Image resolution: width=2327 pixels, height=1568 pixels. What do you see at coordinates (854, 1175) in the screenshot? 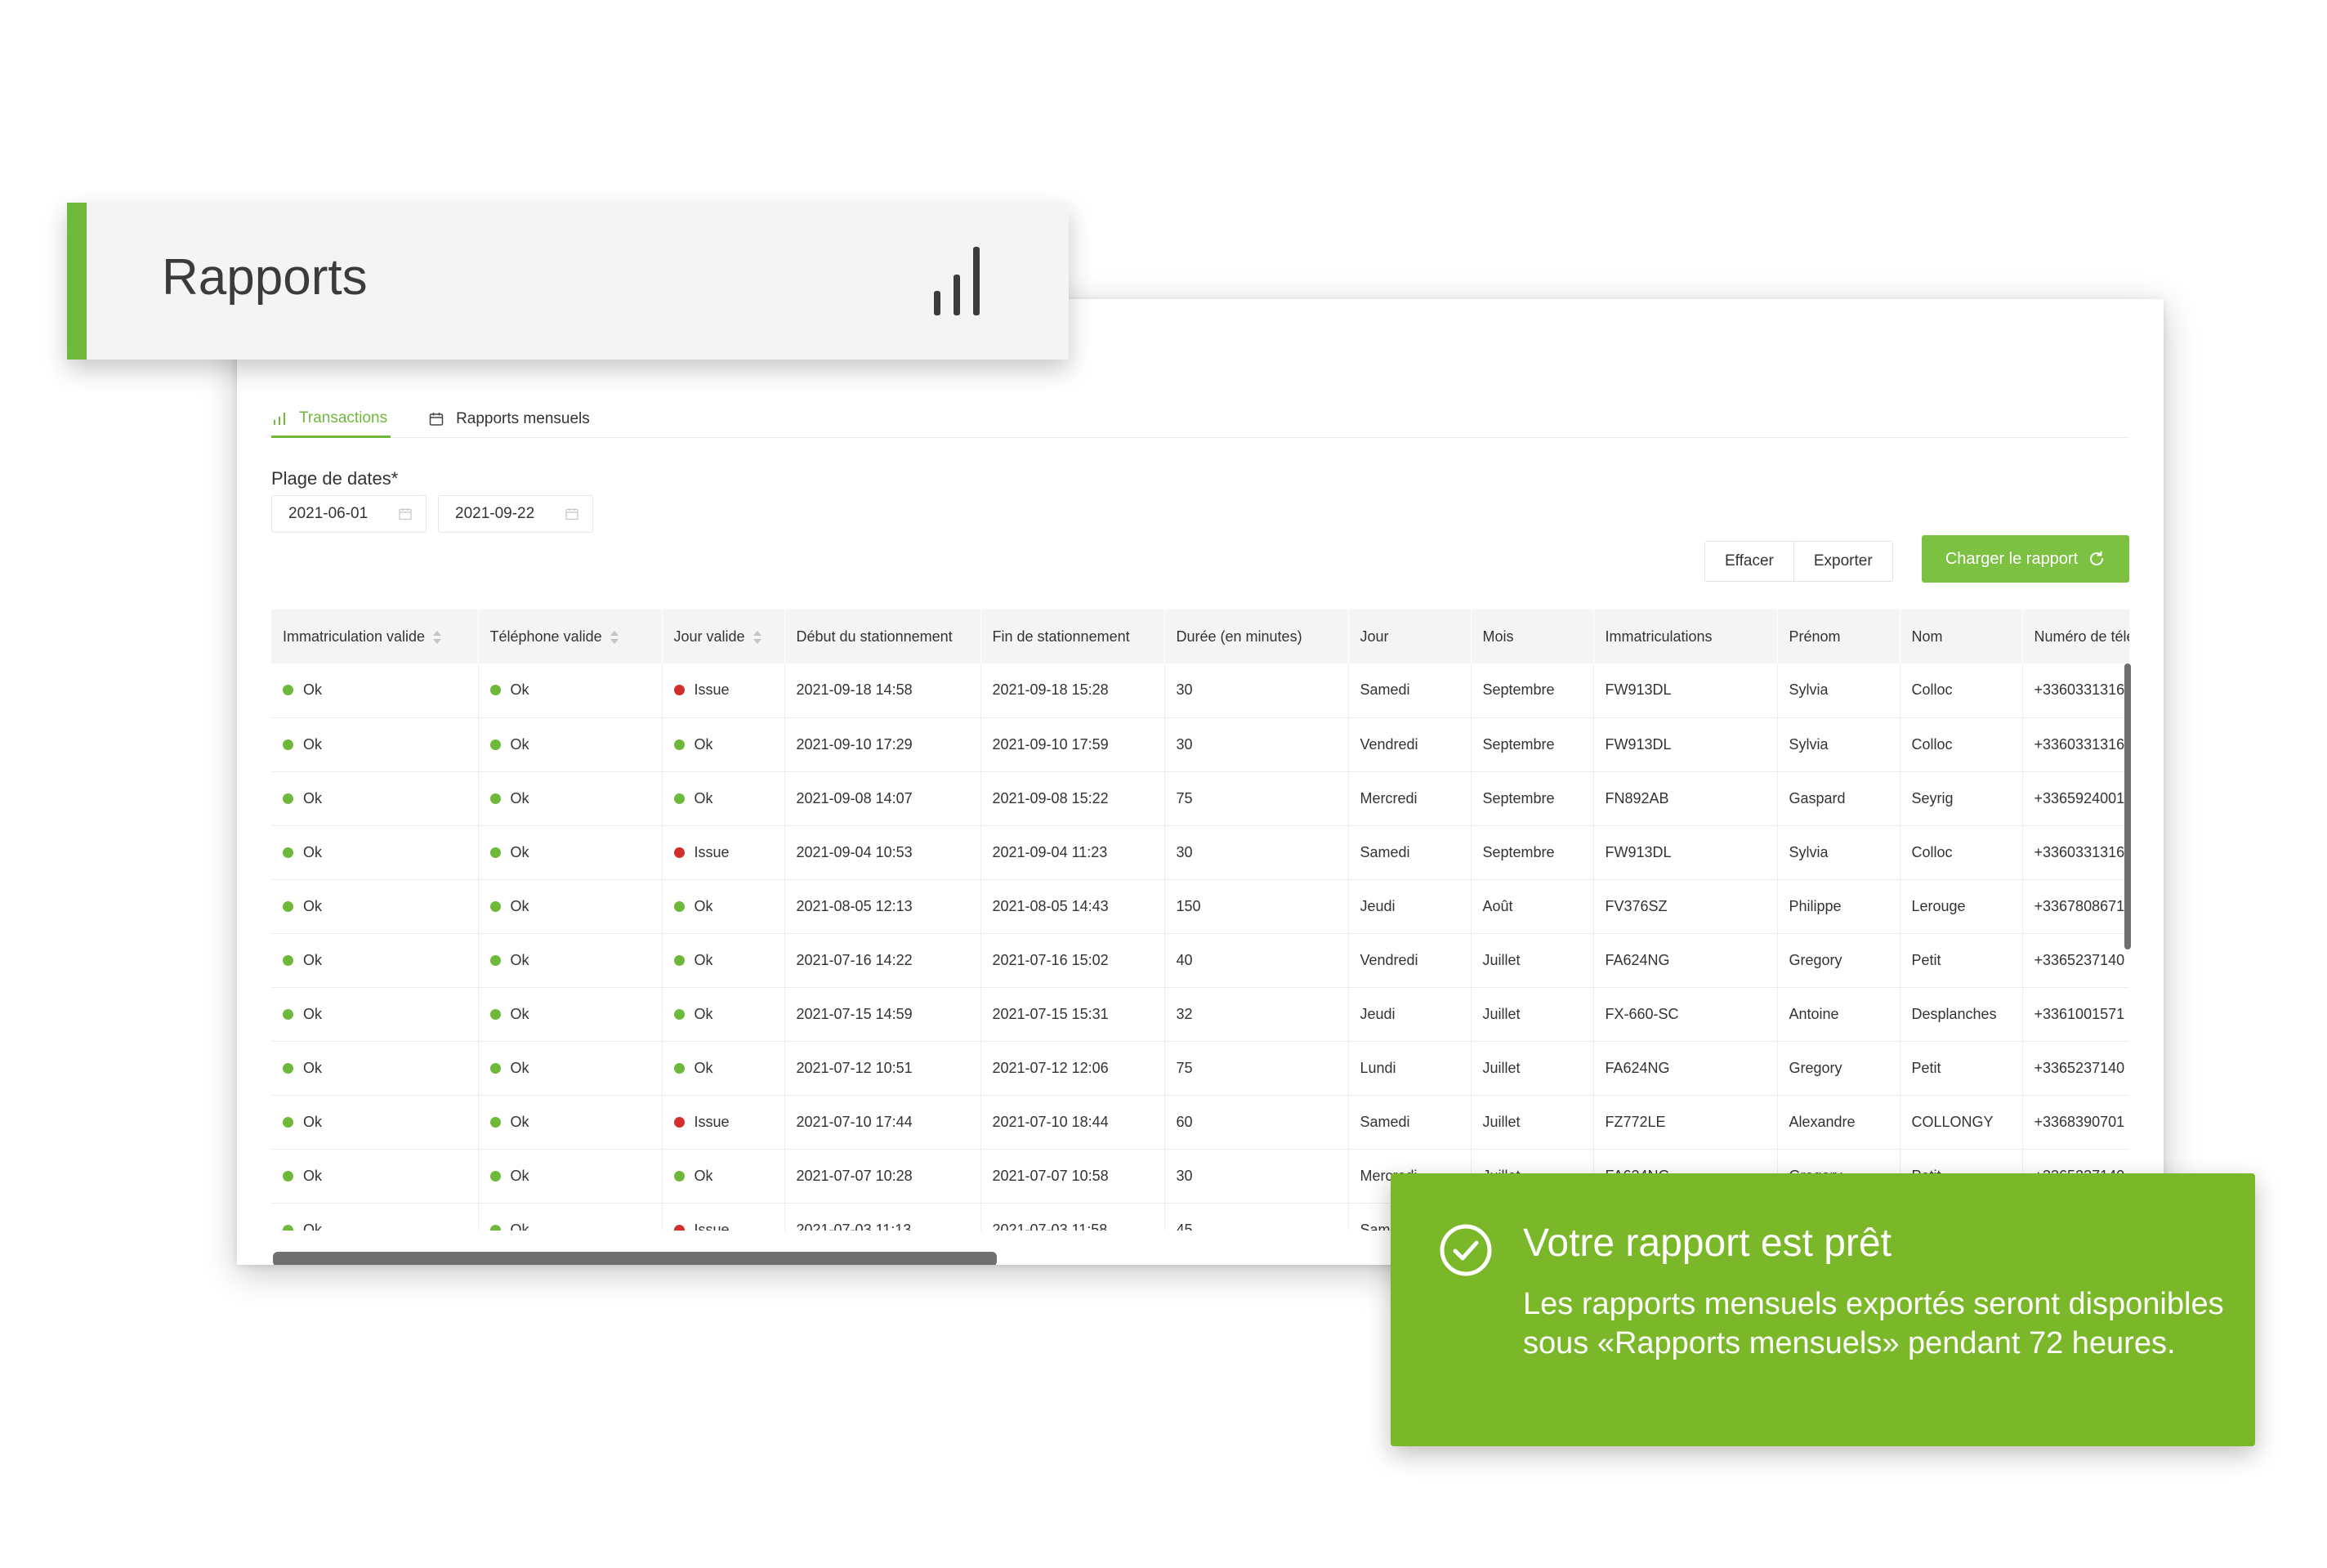
I see `cell-value: 2021-07-07 10:28` at bounding box center [854, 1175].